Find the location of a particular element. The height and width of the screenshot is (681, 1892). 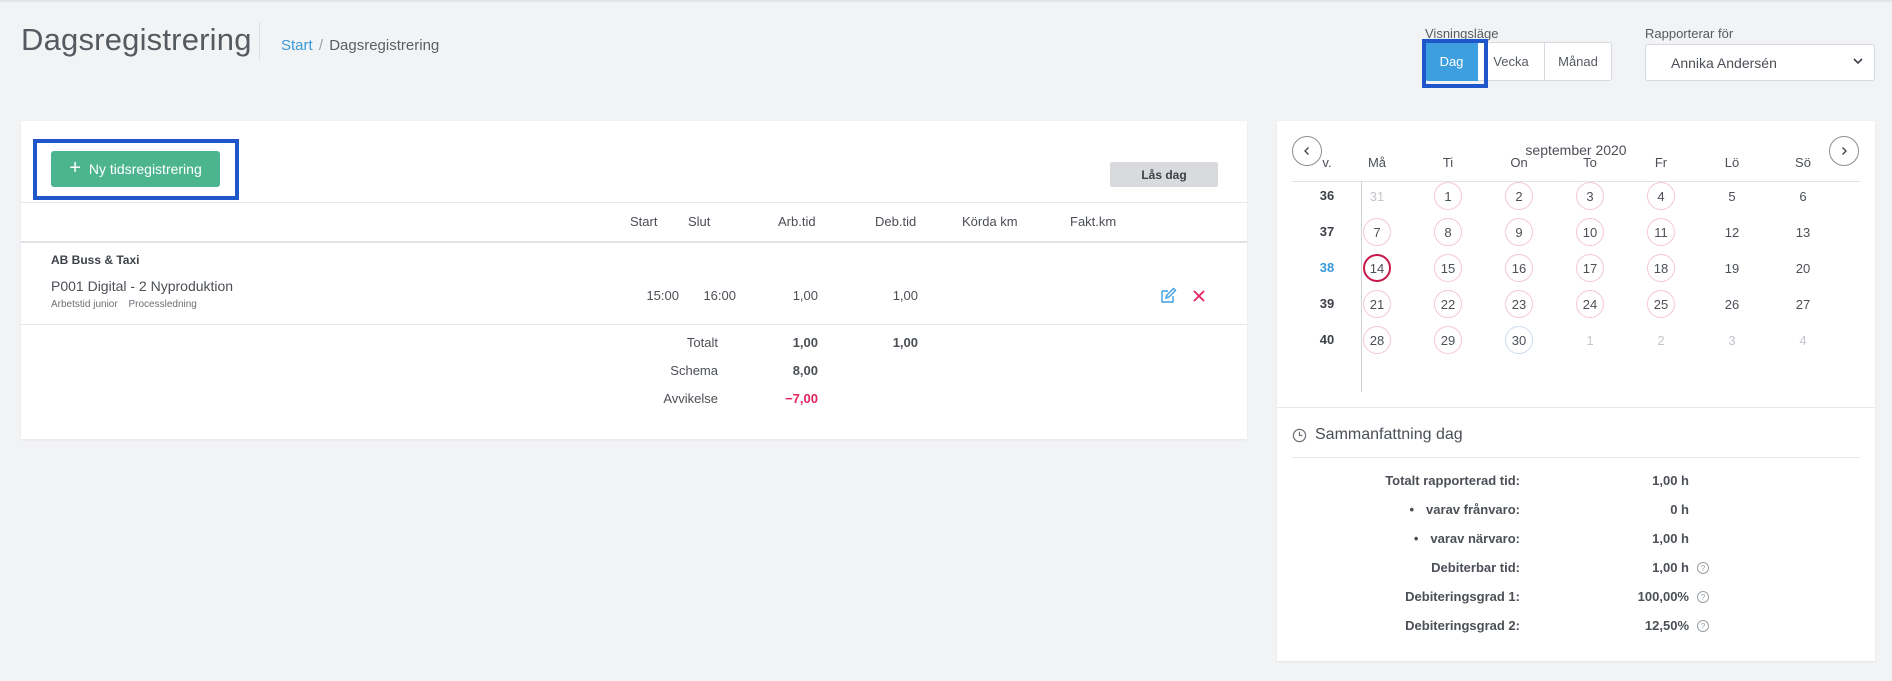

plus-icon: + is located at coordinates (75, 168).